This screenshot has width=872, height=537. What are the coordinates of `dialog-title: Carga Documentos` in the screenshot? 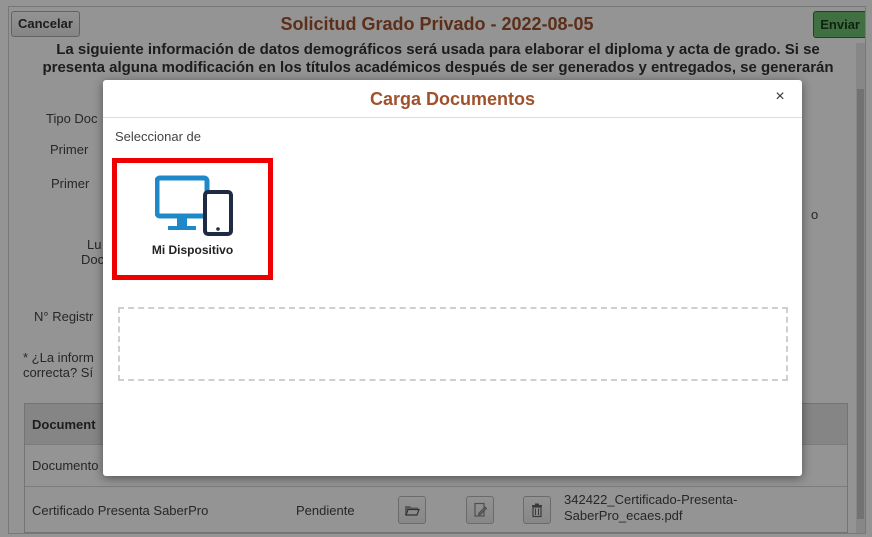 It's located at (452, 99).